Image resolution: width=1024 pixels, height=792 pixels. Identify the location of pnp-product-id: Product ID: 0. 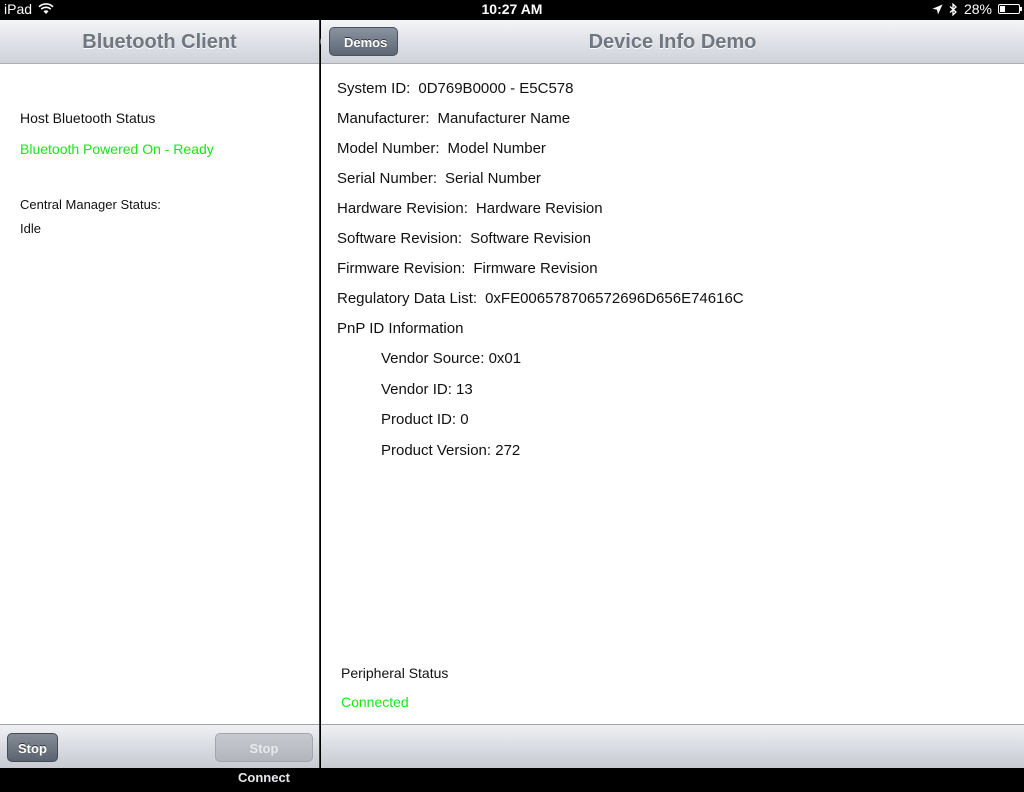
(425, 419).